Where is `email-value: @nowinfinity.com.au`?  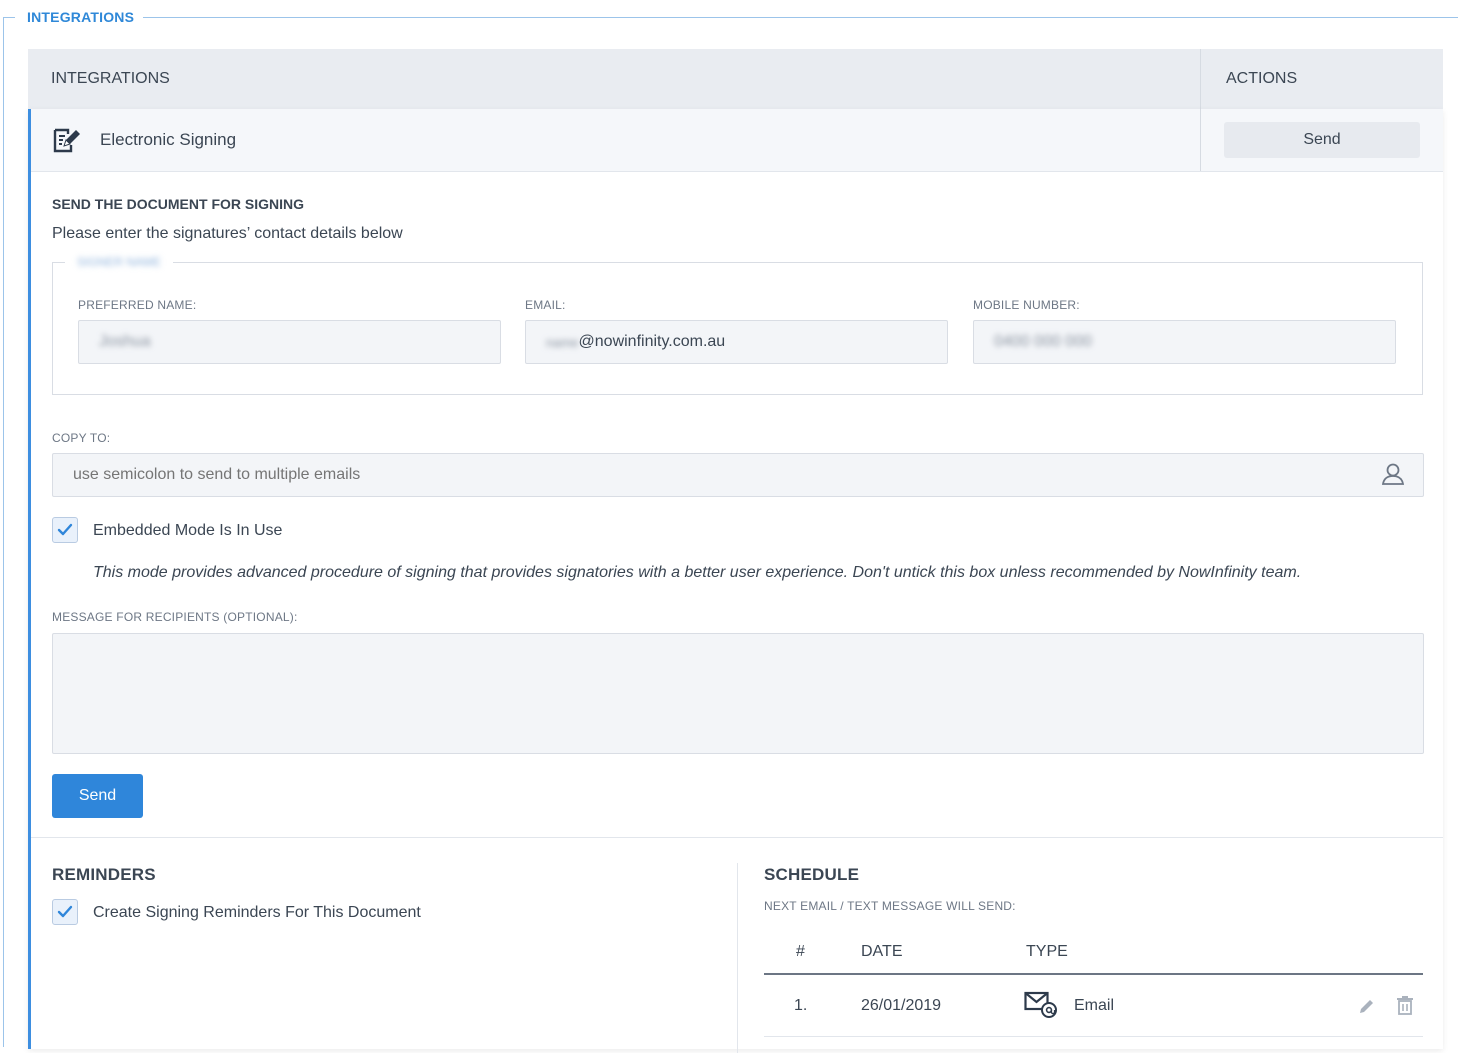
email-value: @nowinfinity.com.au is located at coordinates (652, 341).